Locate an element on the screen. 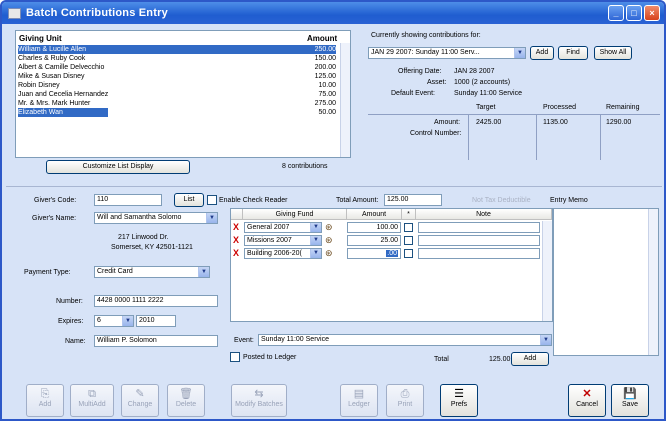 The width and height of the screenshot is (666, 421). preferences-icon: ☰ is located at coordinates (459, 394).